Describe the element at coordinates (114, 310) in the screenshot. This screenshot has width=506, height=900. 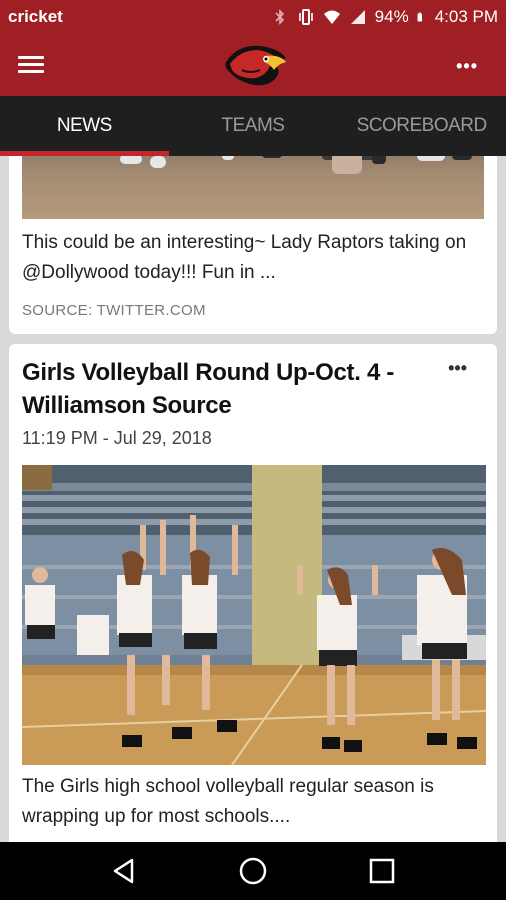
I see `news-card-source: SOURCE: TWITTER.COM` at that location.